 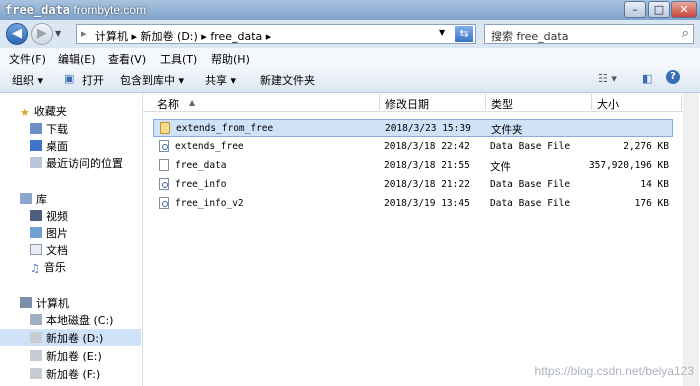 What do you see at coordinates (36, 337) in the screenshot?
I see `drive-icon` at bounding box center [36, 337].